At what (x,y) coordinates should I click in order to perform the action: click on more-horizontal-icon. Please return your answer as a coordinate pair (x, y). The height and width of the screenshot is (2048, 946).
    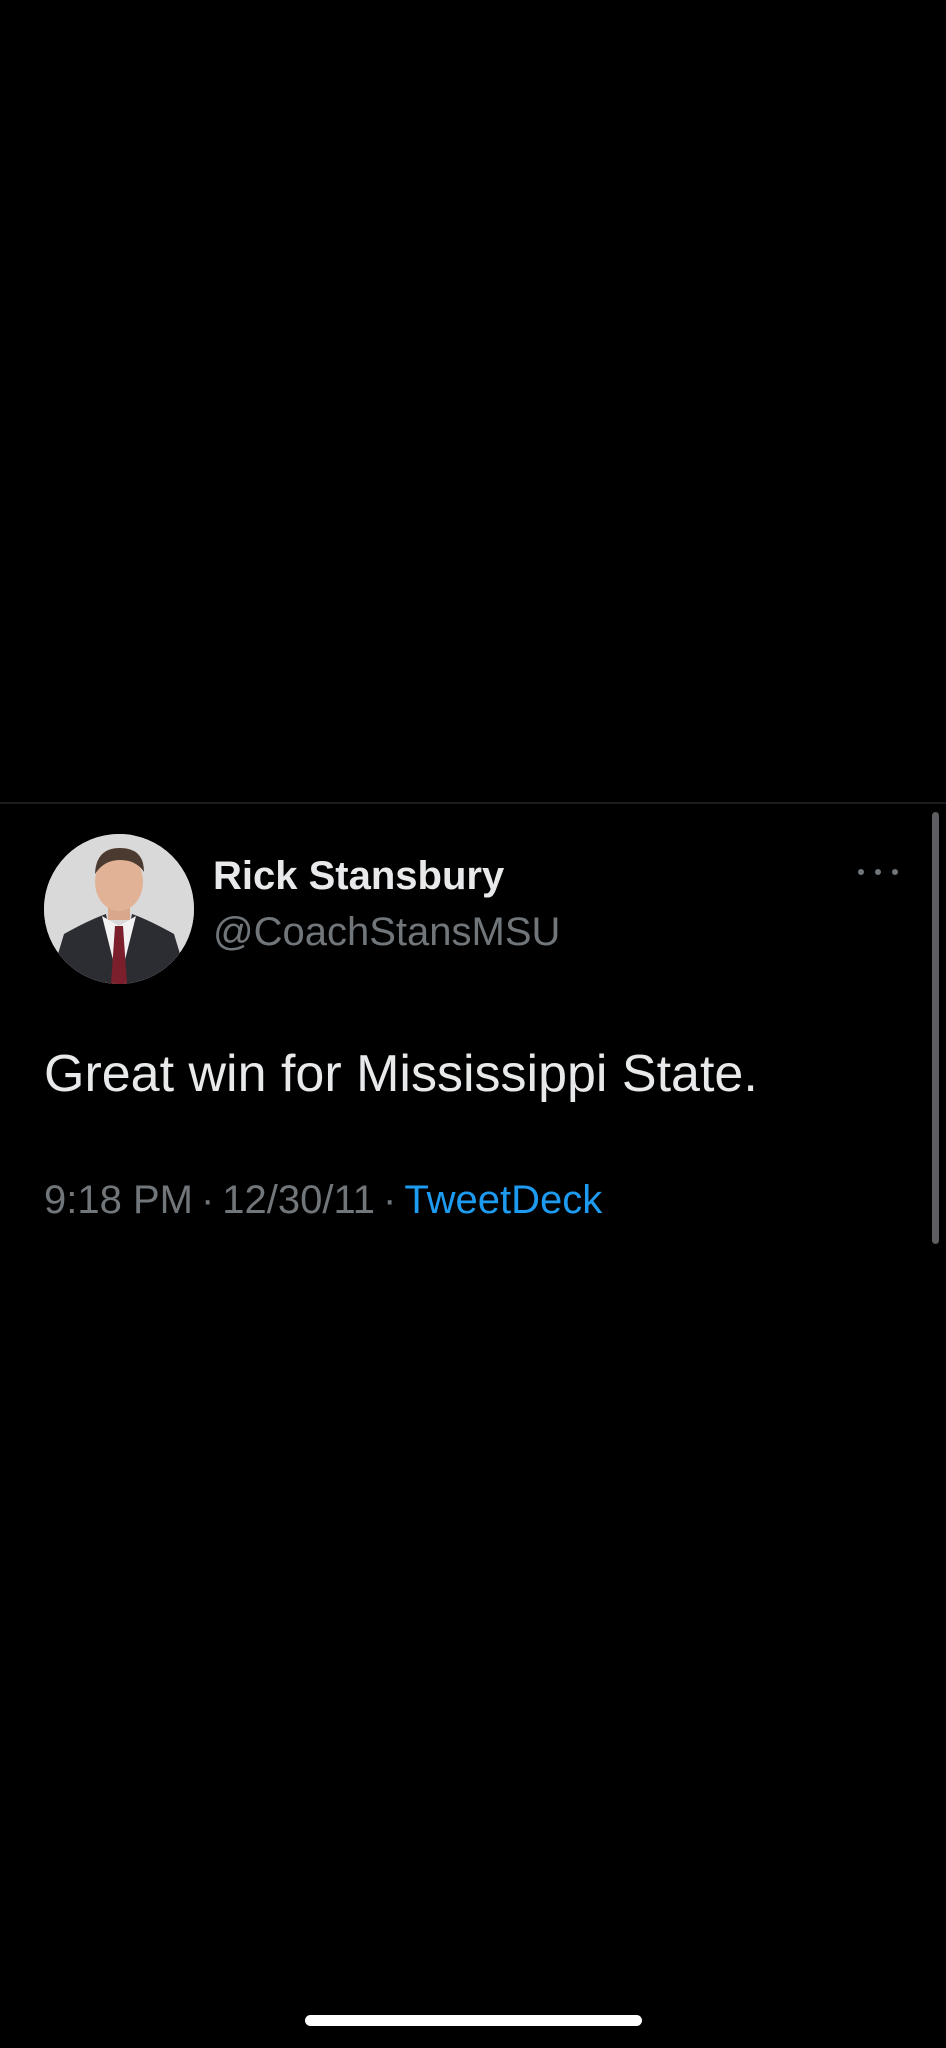
    Looking at the image, I should click on (878, 872).